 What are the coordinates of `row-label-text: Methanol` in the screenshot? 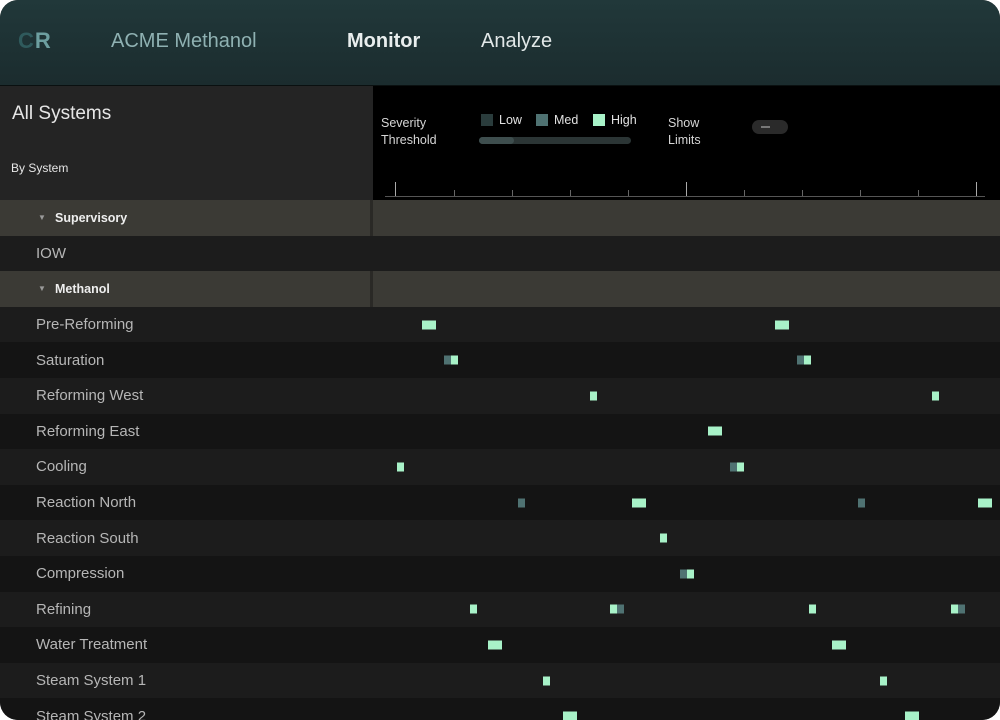 It's located at (82, 288).